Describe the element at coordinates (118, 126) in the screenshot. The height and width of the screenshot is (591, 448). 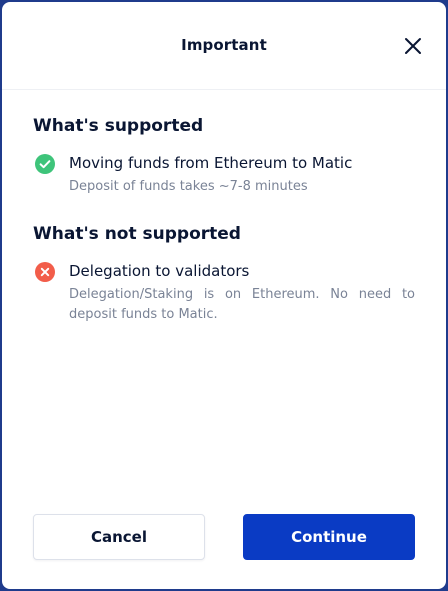
I see `supported-heading: What's supported` at that location.